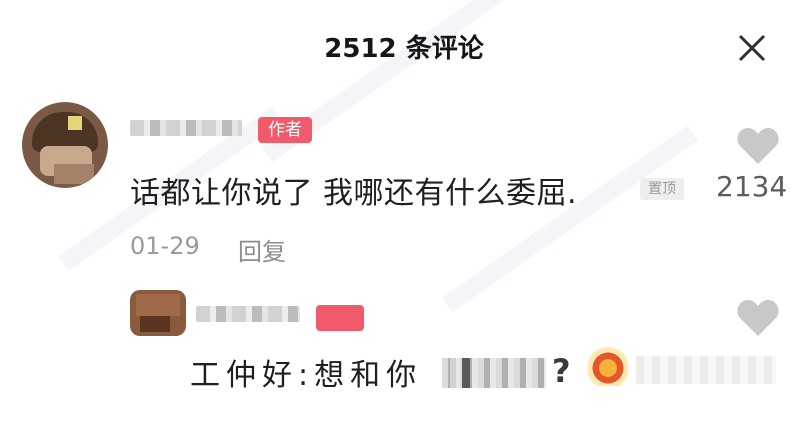 The image size is (808, 434). I want to click on close-button, so click(752, 48).